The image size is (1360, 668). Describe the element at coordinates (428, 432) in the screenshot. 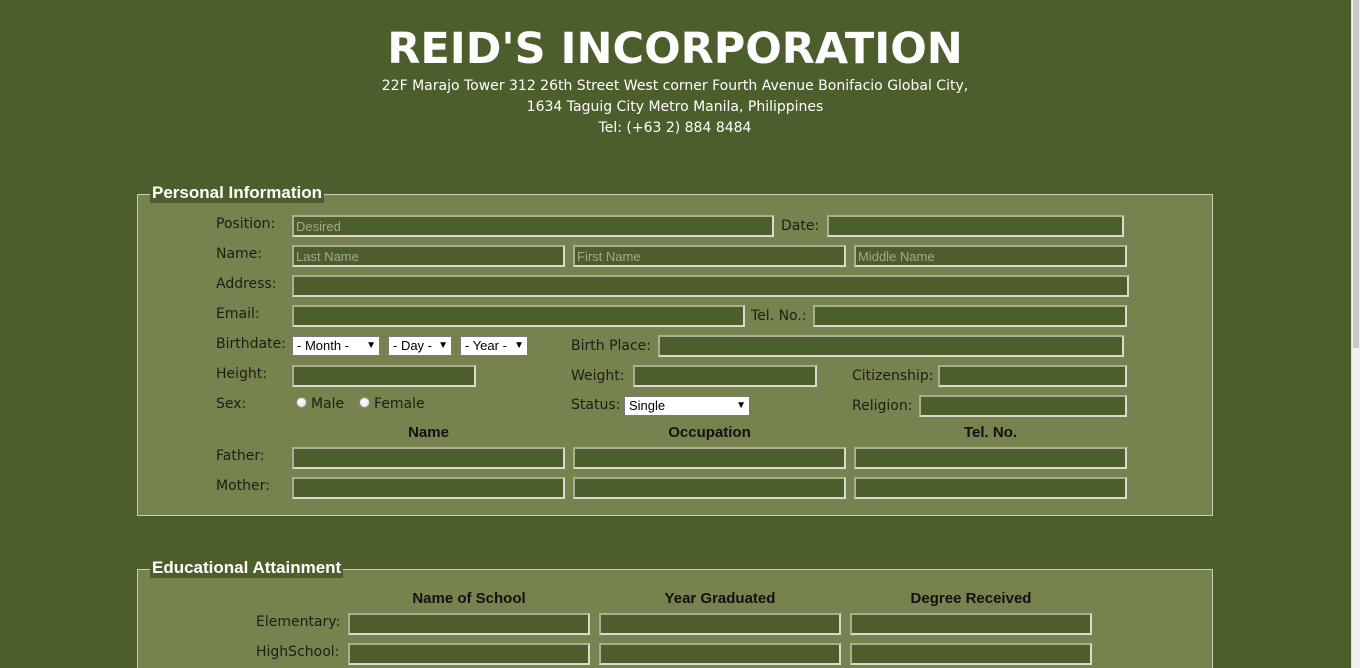

I see `parents-name-column: Name` at that location.